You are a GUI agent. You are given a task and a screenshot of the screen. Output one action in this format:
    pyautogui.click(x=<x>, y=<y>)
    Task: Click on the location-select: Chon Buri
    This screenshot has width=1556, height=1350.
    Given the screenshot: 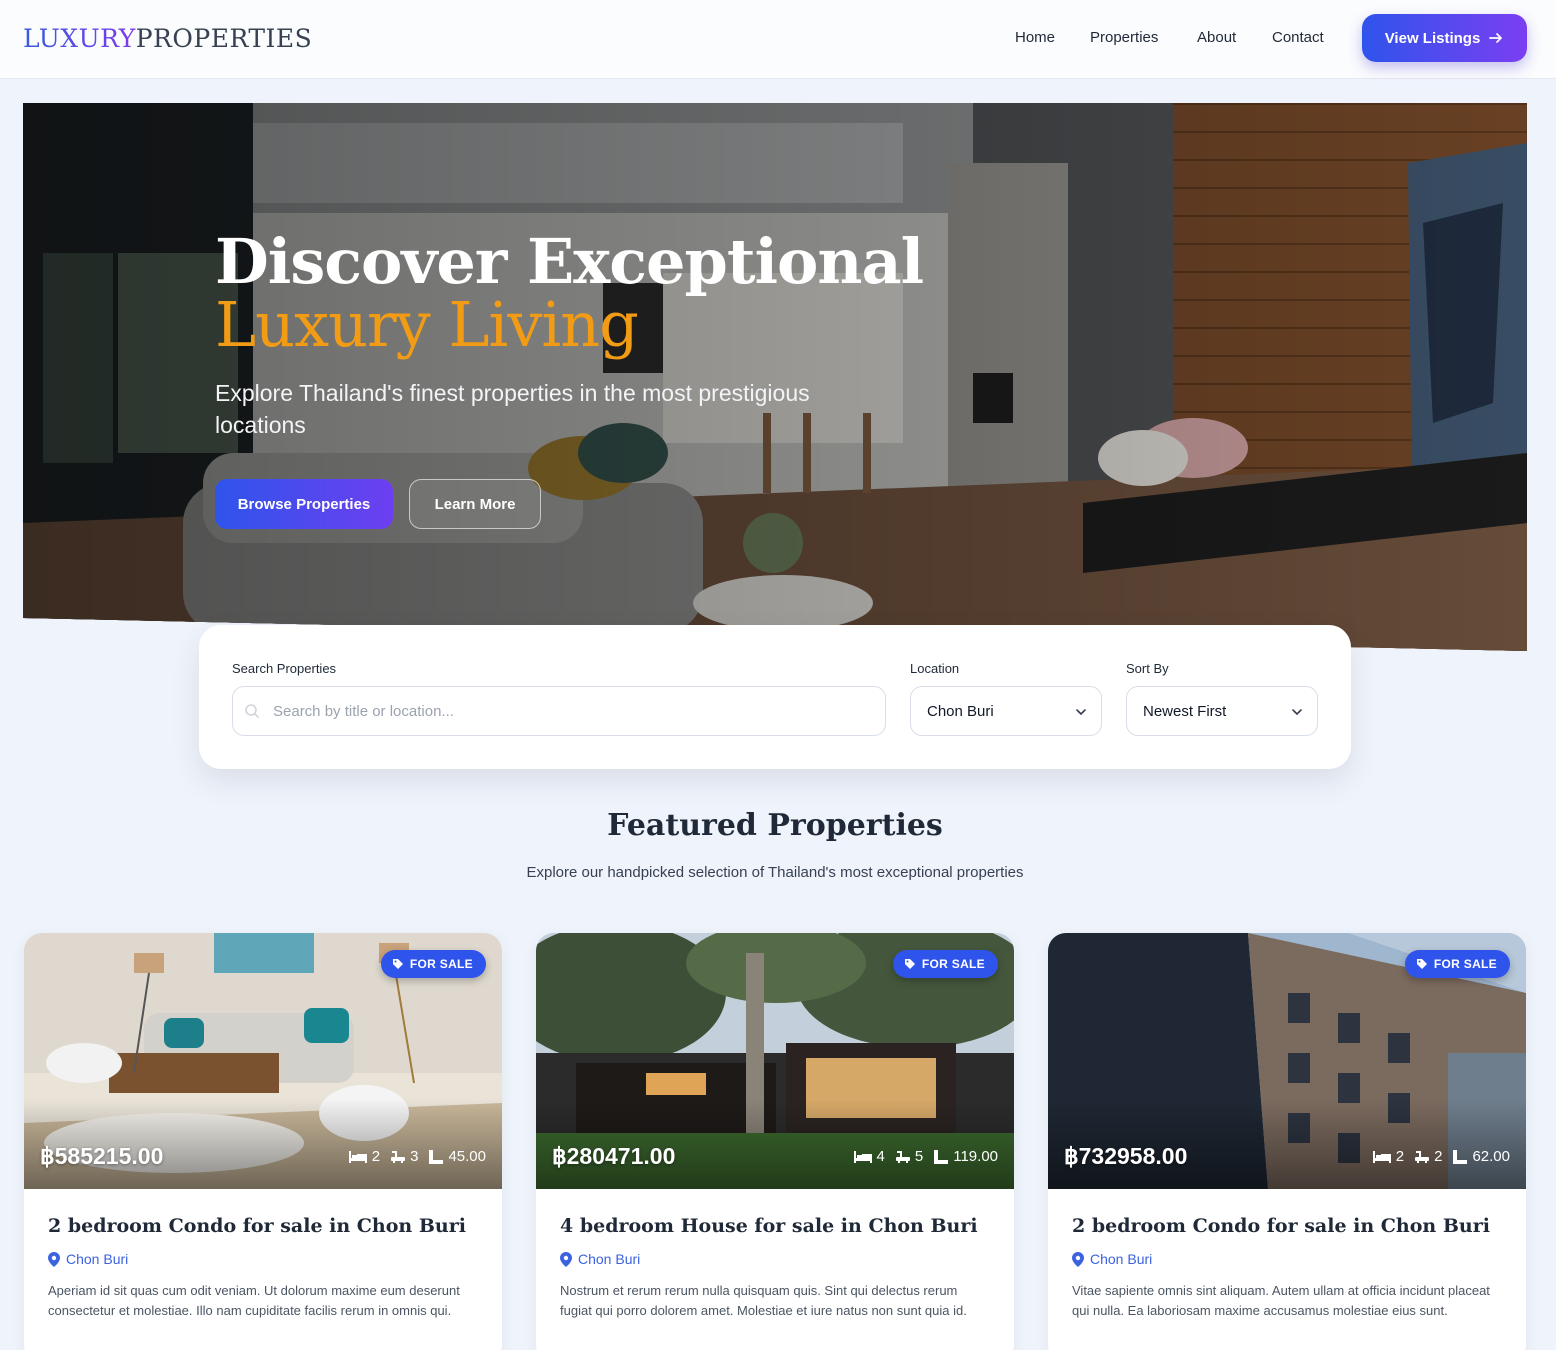 What is the action you would take?
    pyautogui.click(x=1006, y=711)
    